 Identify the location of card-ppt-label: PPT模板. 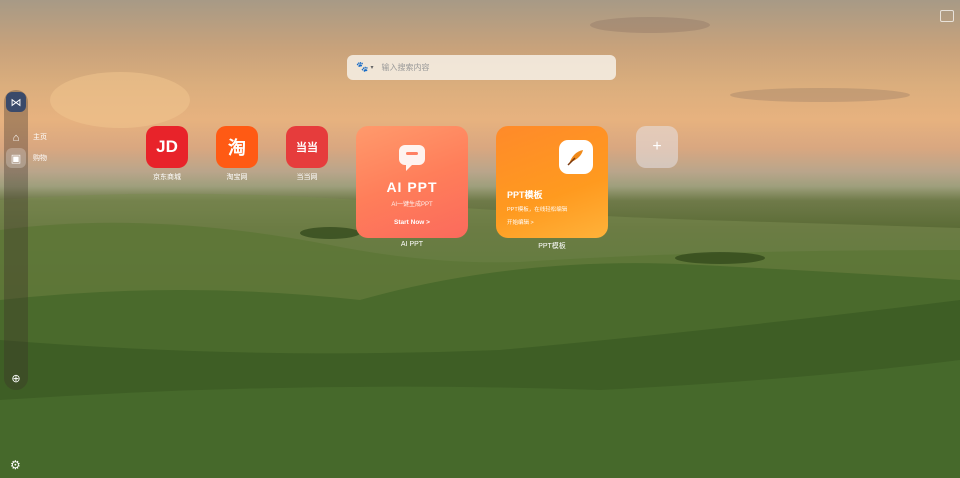
(552, 246).